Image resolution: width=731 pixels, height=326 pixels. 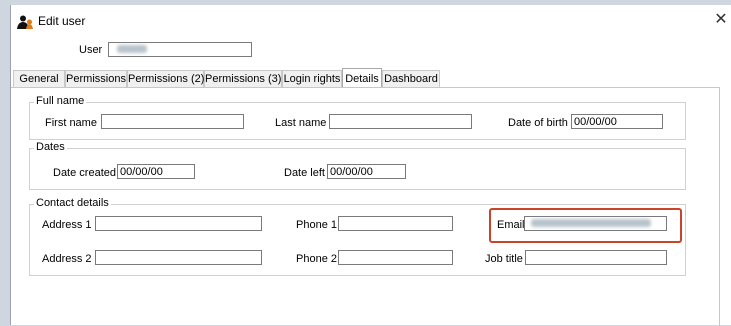 What do you see at coordinates (400, 121) in the screenshot?
I see `last-name-input` at bounding box center [400, 121].